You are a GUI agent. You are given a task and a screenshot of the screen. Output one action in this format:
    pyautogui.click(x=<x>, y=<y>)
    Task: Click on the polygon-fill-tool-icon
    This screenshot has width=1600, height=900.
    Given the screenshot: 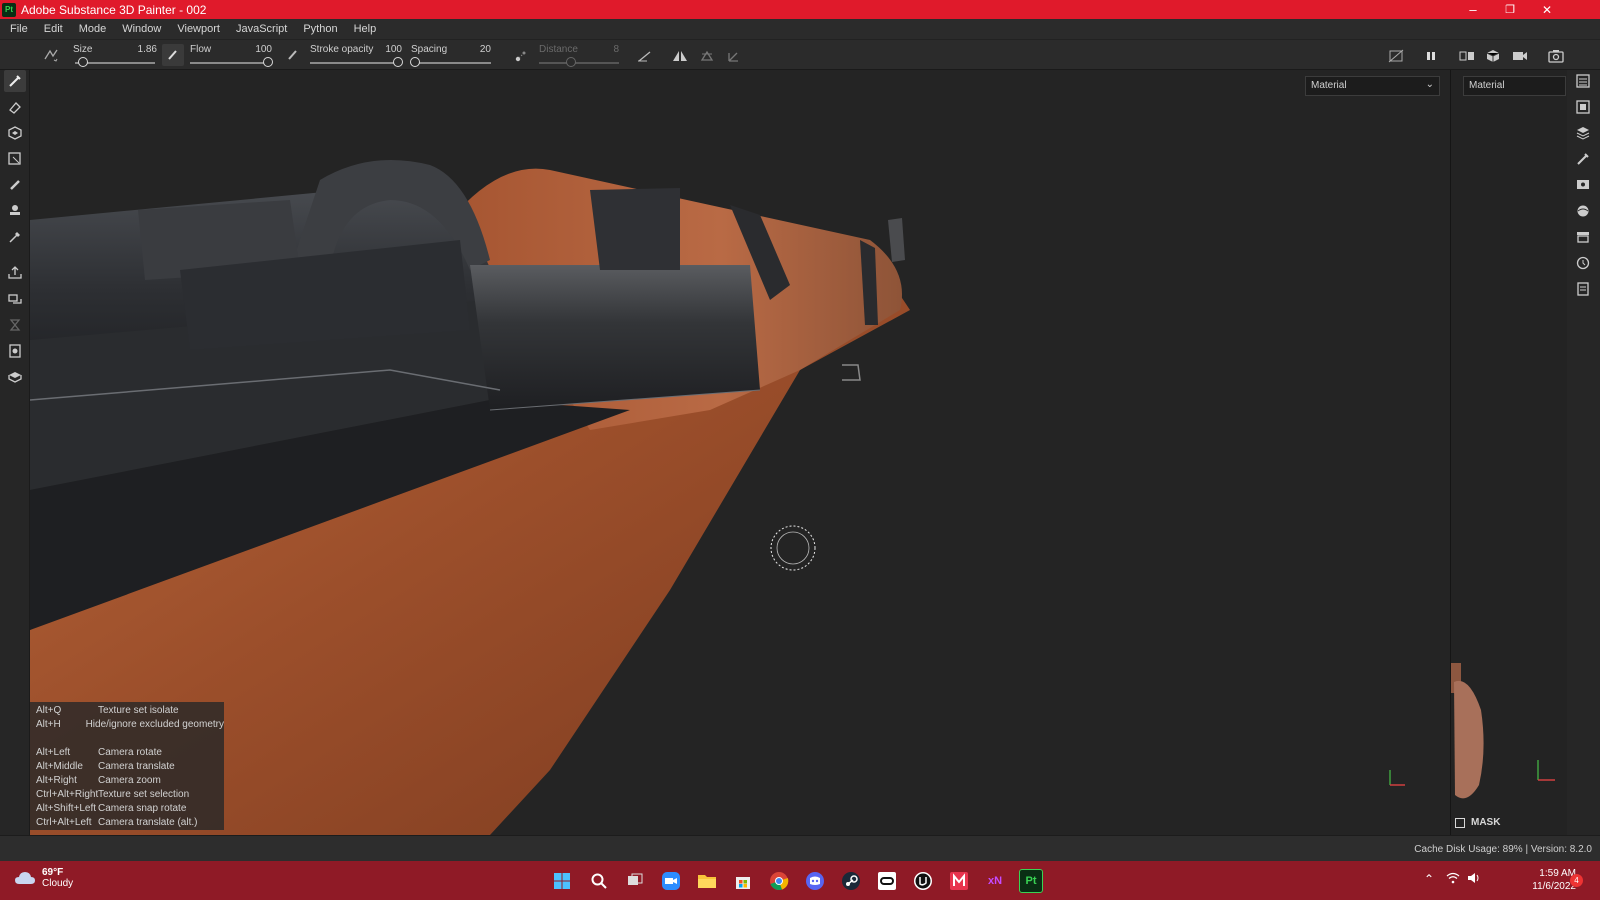 What is the action you would take?
    pyautogui.click(x=15, y=159)
    